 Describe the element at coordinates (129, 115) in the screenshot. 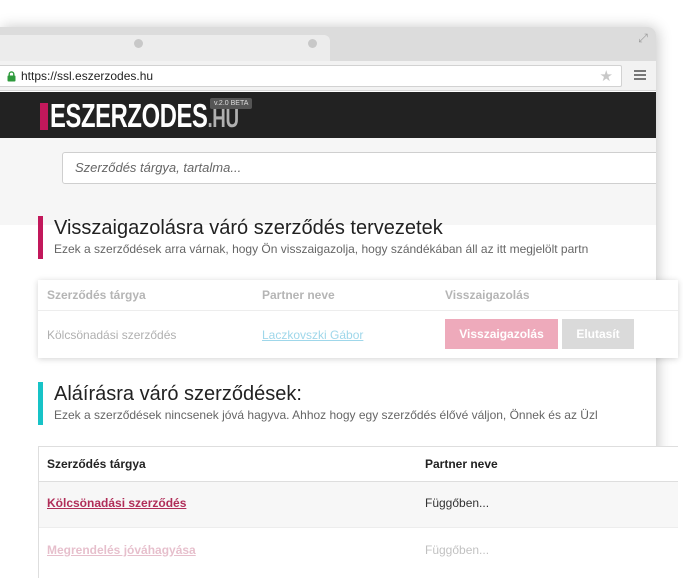

I see `logo-main: ESZERZODES` at that location.